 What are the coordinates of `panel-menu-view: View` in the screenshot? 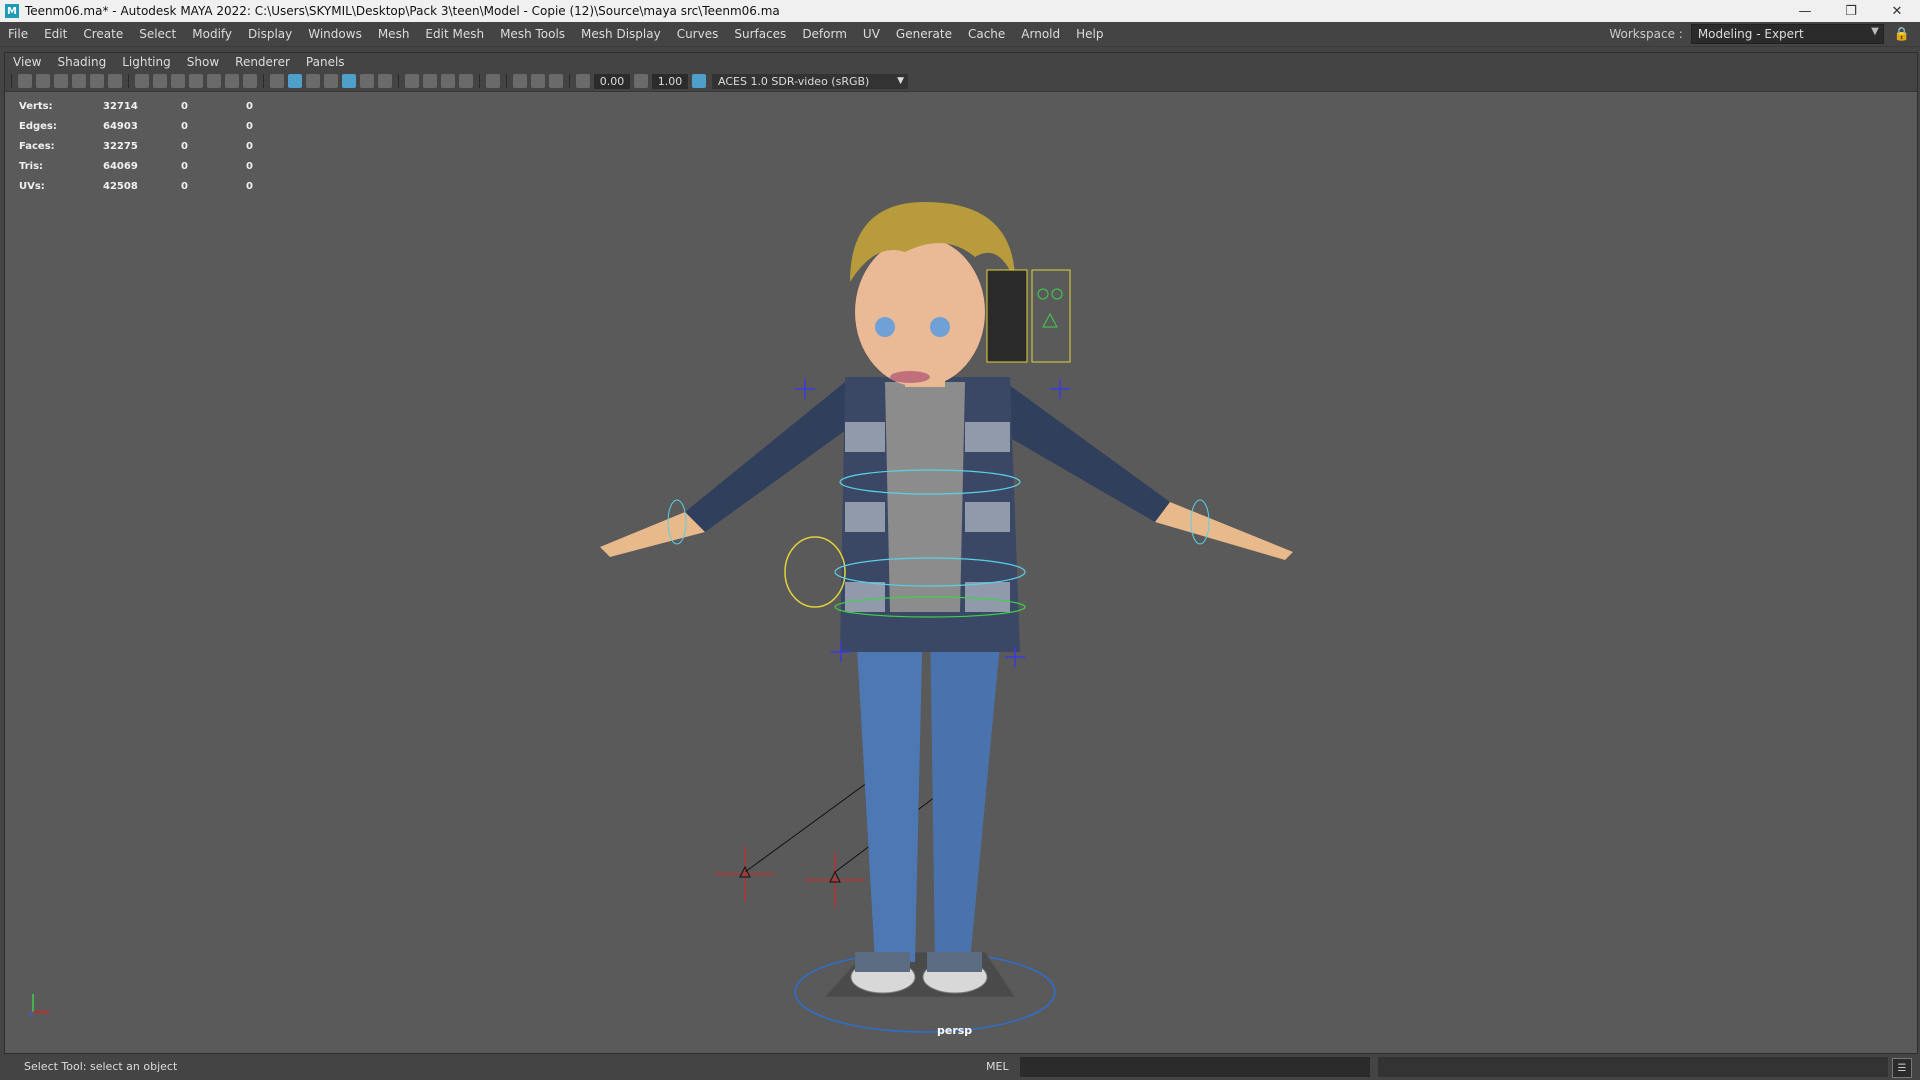 It's located at (27, 62).